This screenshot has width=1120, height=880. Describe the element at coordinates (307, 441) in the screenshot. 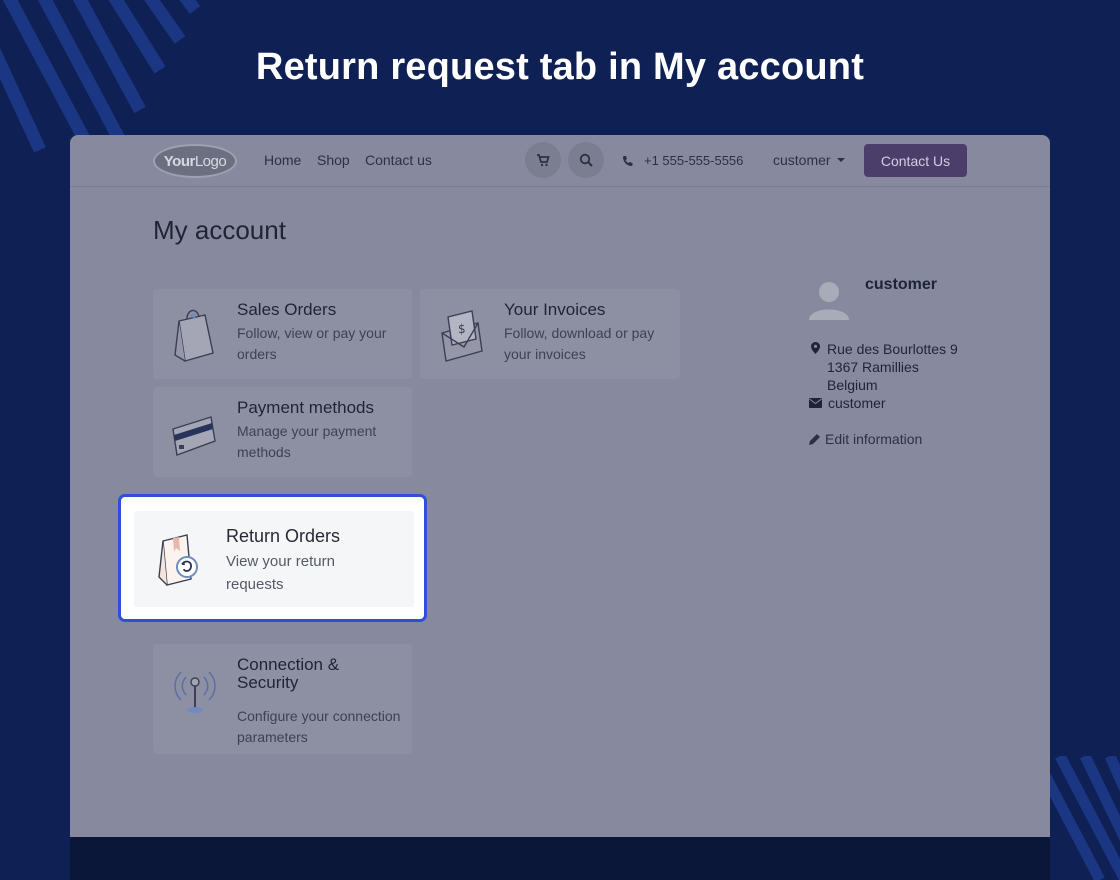

I see `card-description: Manage your payment methods` at that location.